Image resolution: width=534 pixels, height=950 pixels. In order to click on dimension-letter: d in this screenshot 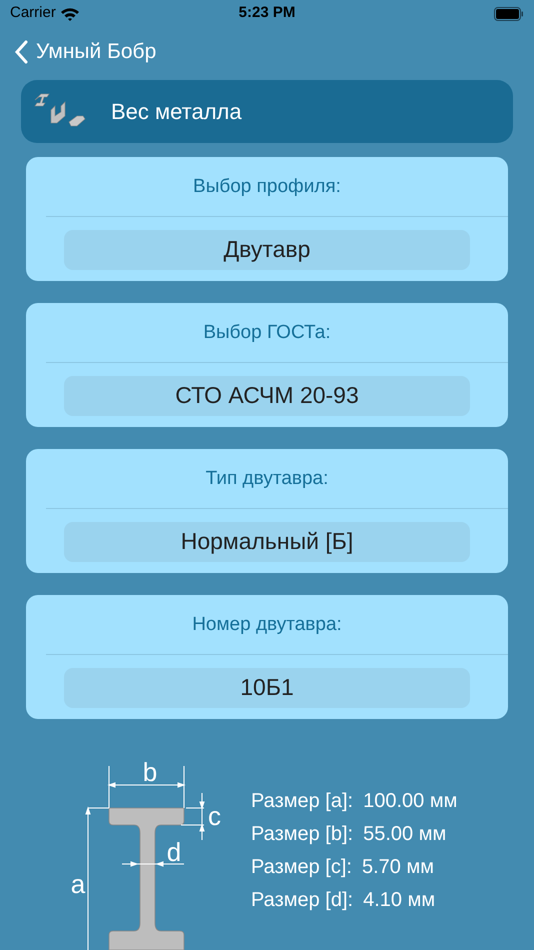, I will do `click(174, 852)`.